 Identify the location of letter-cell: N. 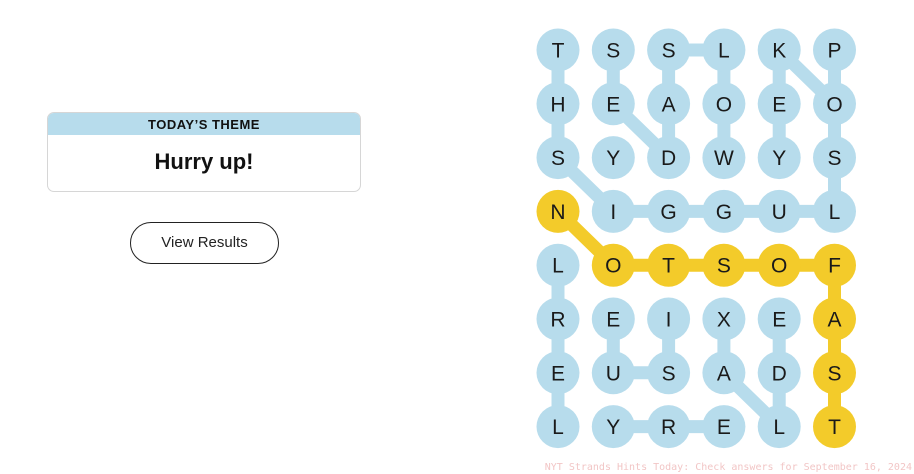
(558, 211).